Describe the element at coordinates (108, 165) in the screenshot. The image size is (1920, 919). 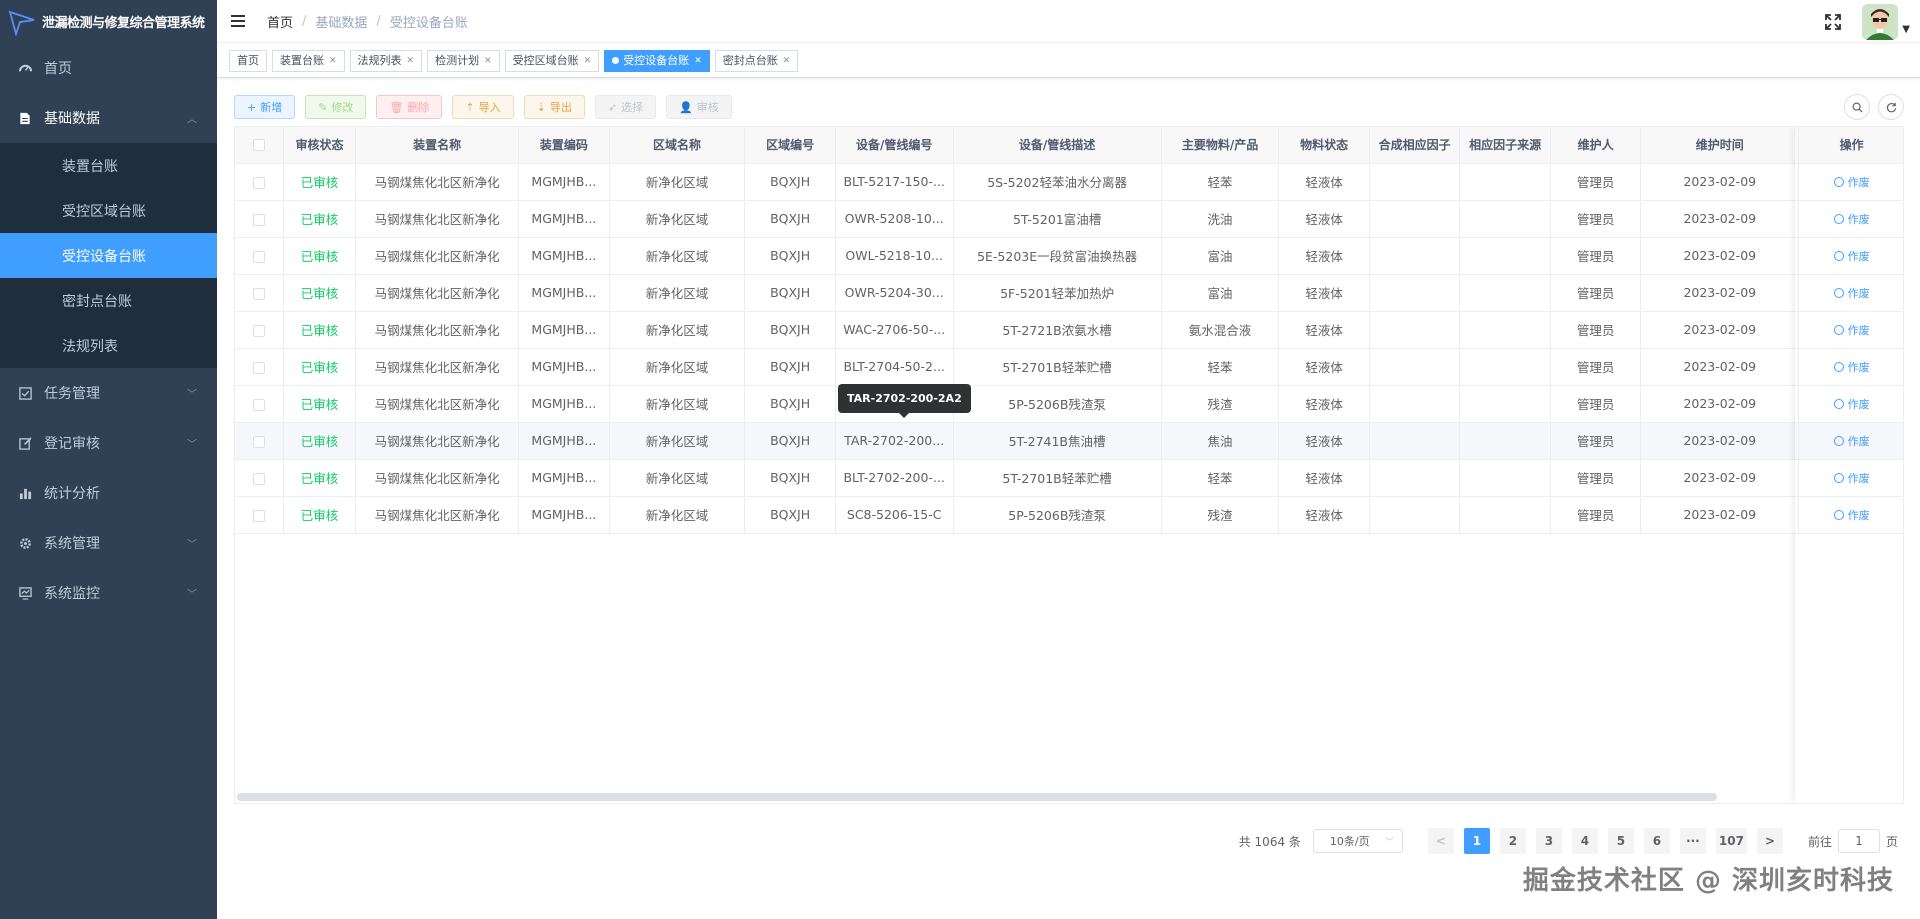
I see `sidebar-item-device-ledger: 装置台账` at that location.